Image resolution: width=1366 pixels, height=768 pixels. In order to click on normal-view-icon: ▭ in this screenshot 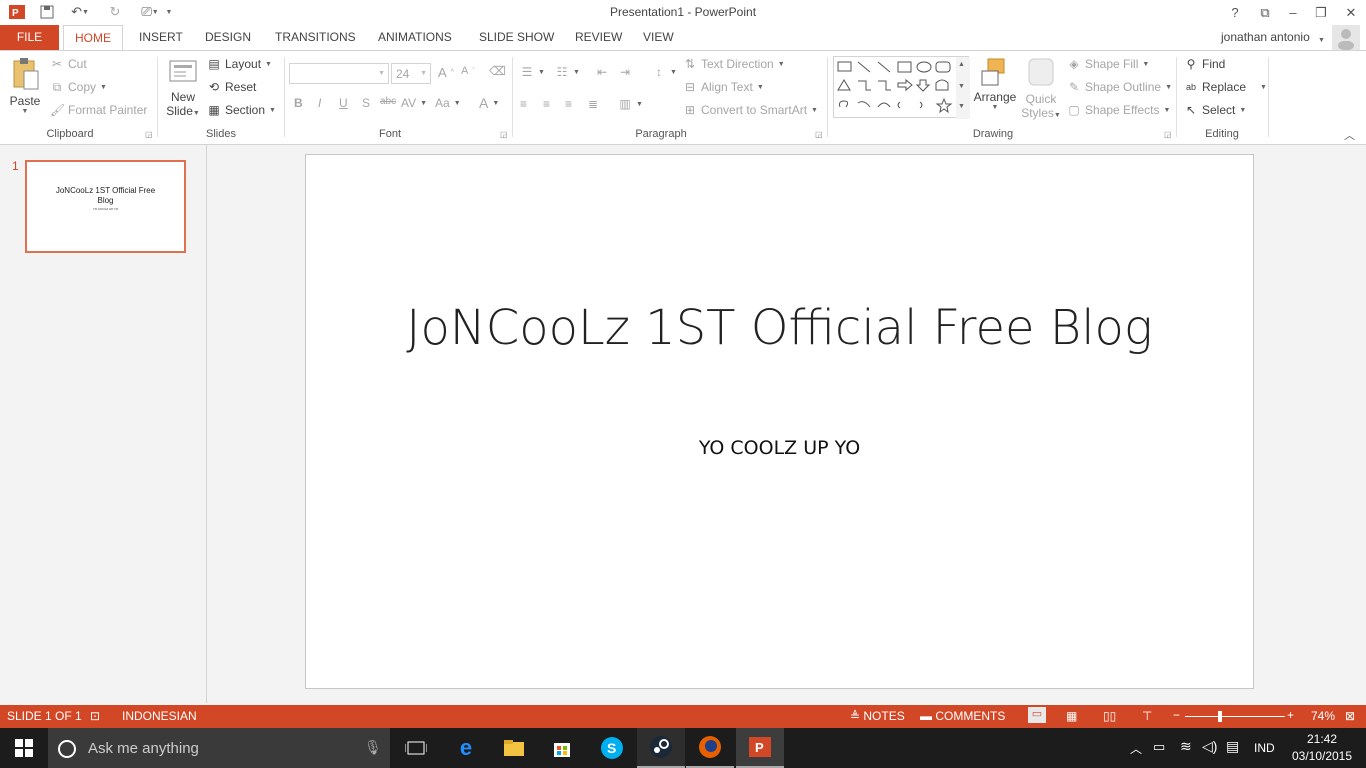, I will do `click(1037, 715)`.